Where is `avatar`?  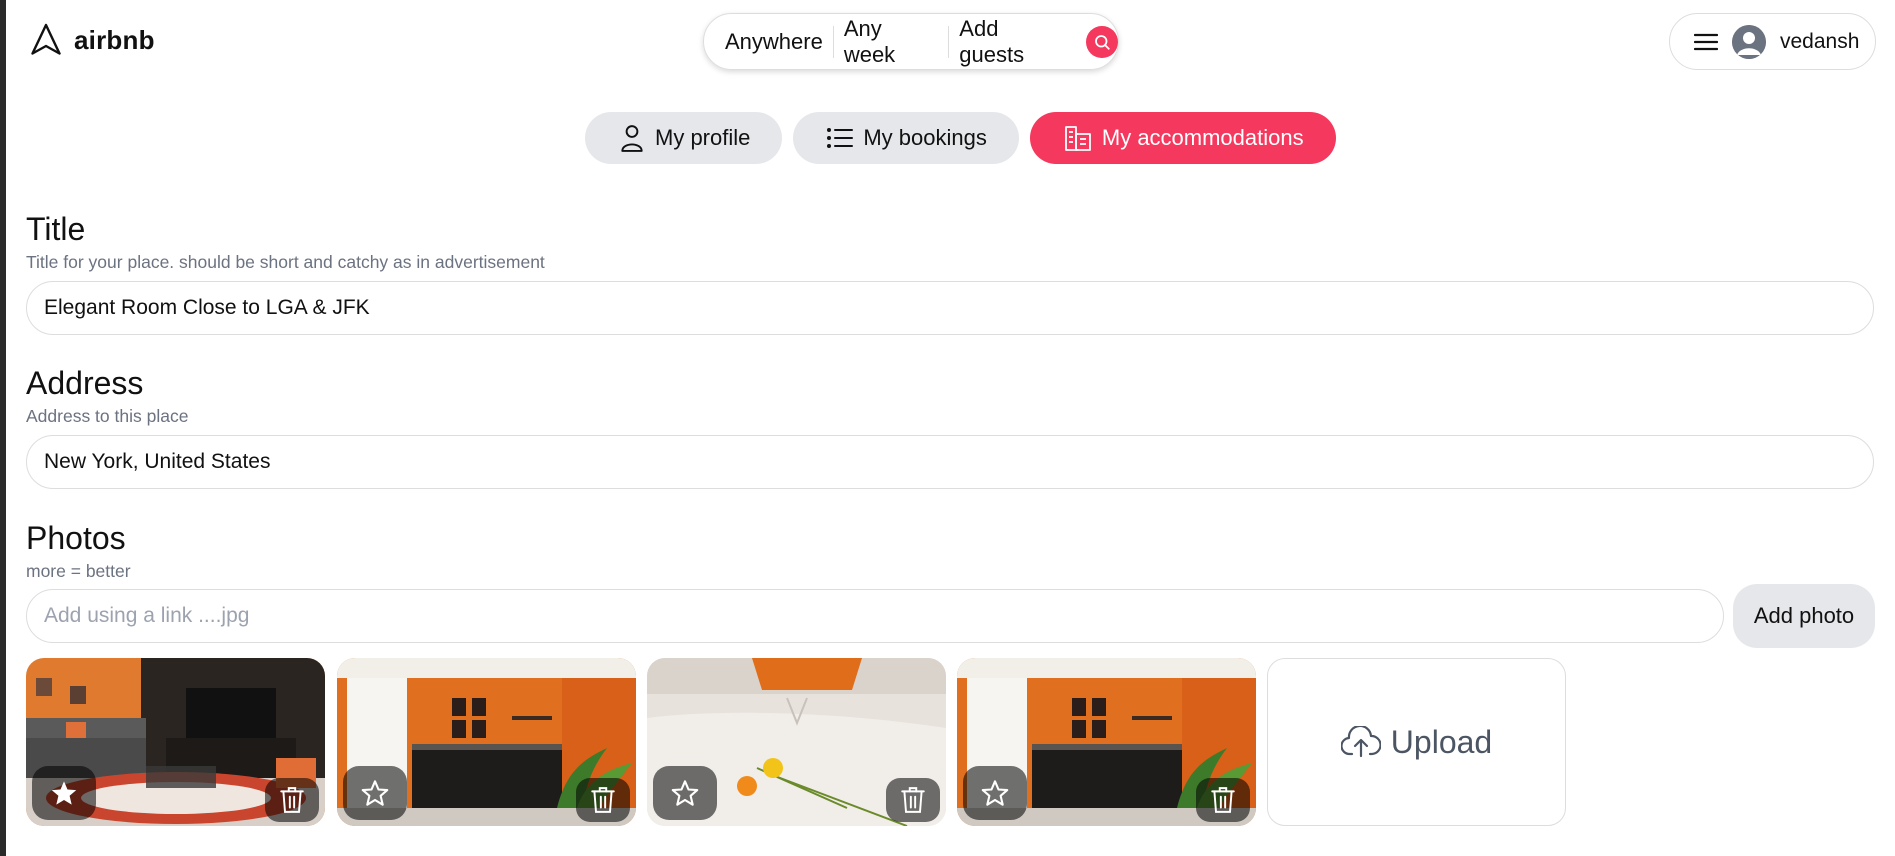 avatar is located at coordinates (1749, 41).